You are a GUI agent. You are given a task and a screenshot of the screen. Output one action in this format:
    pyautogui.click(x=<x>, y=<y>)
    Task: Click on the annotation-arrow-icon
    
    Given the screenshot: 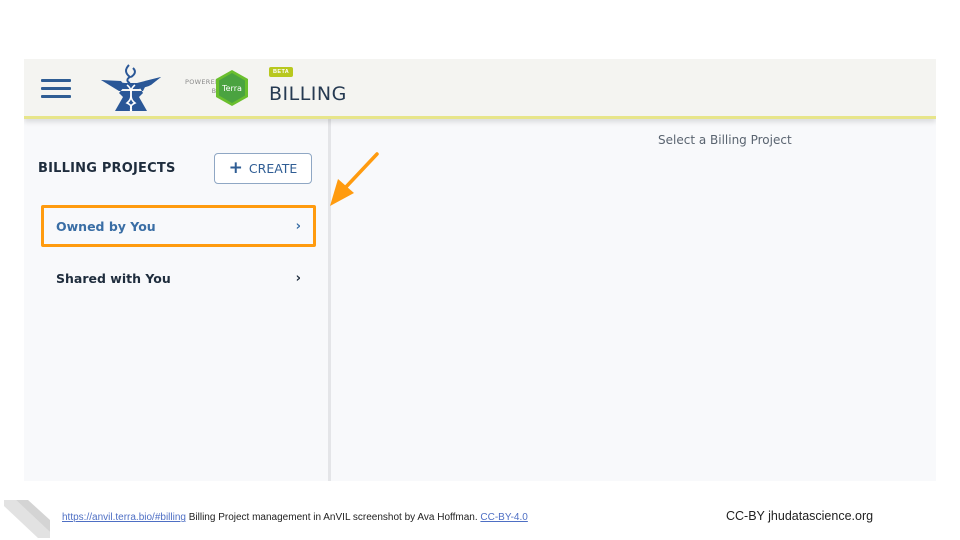 What is the action you would take?
    pyautogui.click(x=354, y=179)
    